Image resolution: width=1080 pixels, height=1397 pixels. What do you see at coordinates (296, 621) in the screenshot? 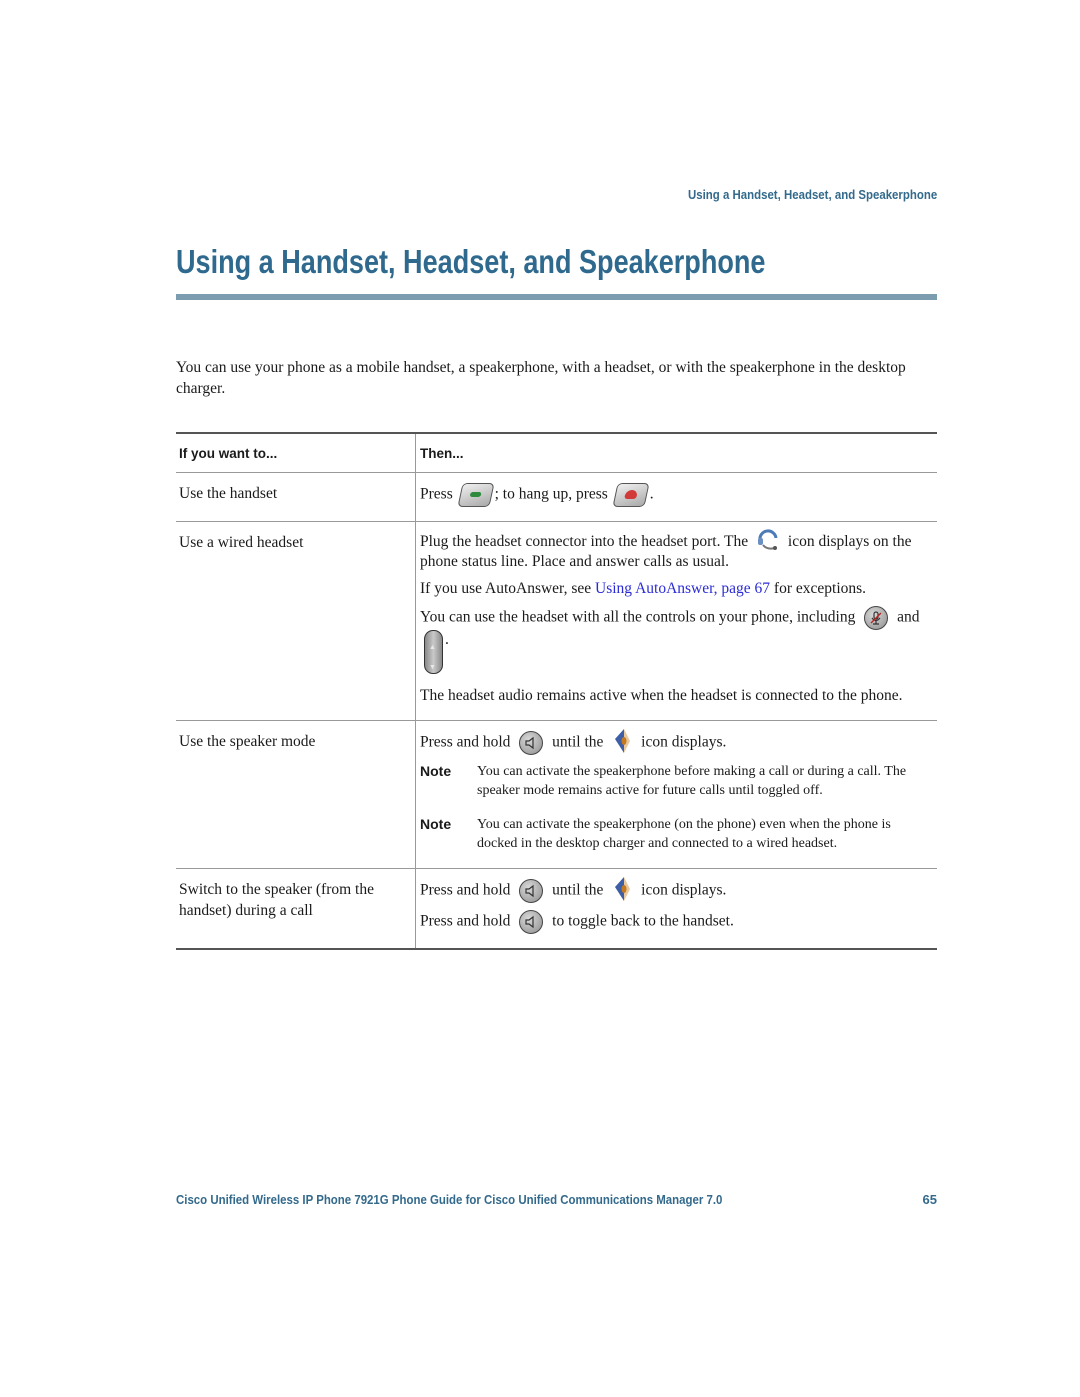
I see `action-cell: Use a wired headset` at bounding box center [296, 621].